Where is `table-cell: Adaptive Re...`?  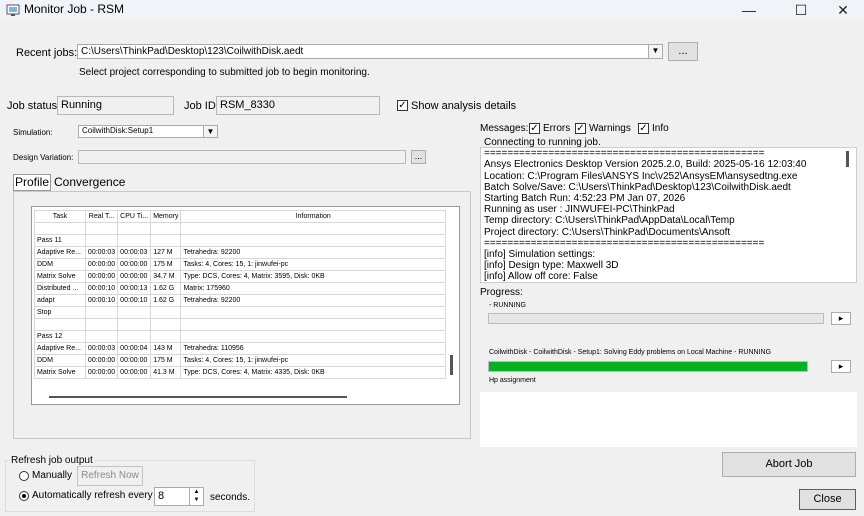
table-cell: Adaptive Re... is located at coordinates (60, 348).